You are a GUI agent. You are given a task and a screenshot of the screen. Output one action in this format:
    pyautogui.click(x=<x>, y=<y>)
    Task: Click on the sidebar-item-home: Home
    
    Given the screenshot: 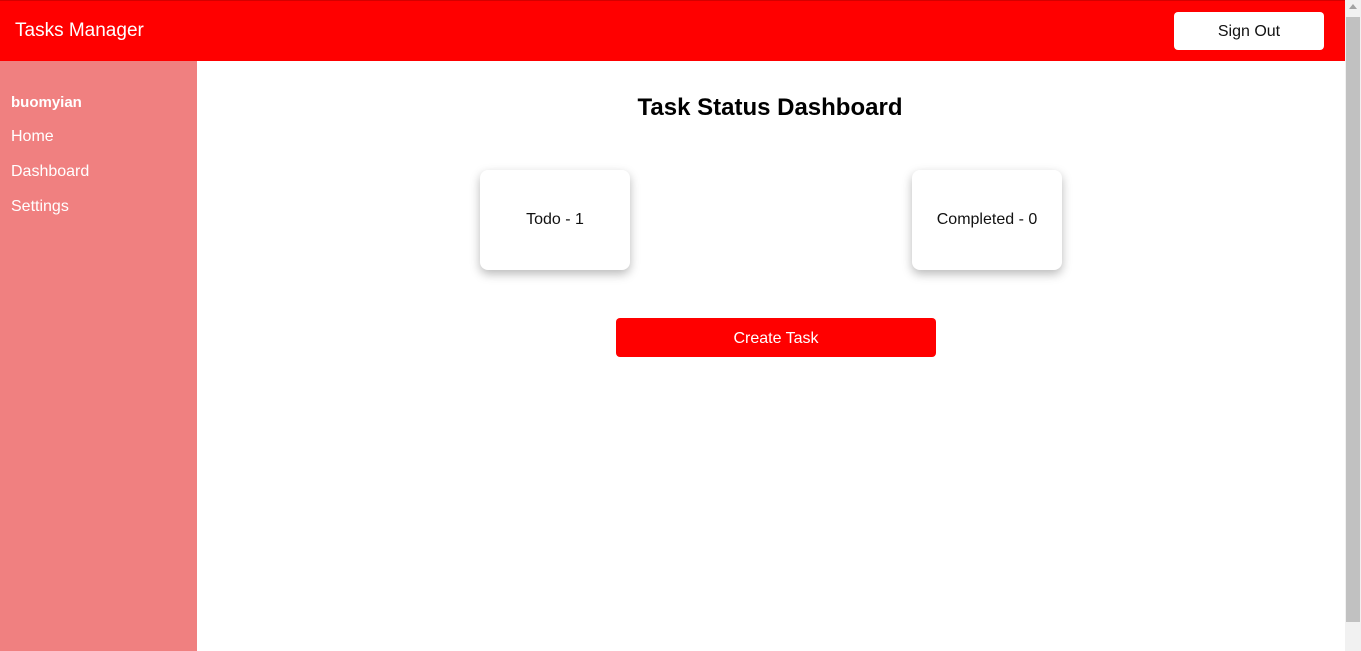 What is the action you would take?
    pyautogui.click(x=32, y=137)
    